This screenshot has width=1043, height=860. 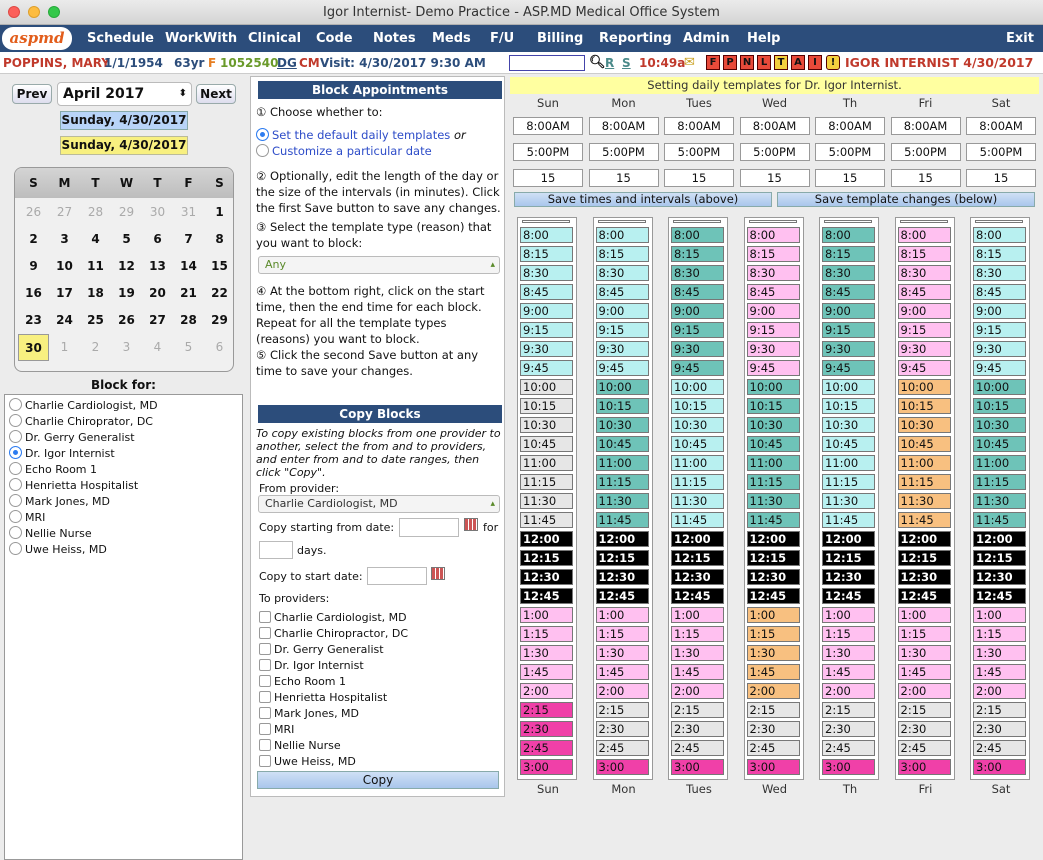 What do you see at coordinates (999, 501) in the screenshot?
I see `time-slot: 11:30` at bounding box center [999, 501].